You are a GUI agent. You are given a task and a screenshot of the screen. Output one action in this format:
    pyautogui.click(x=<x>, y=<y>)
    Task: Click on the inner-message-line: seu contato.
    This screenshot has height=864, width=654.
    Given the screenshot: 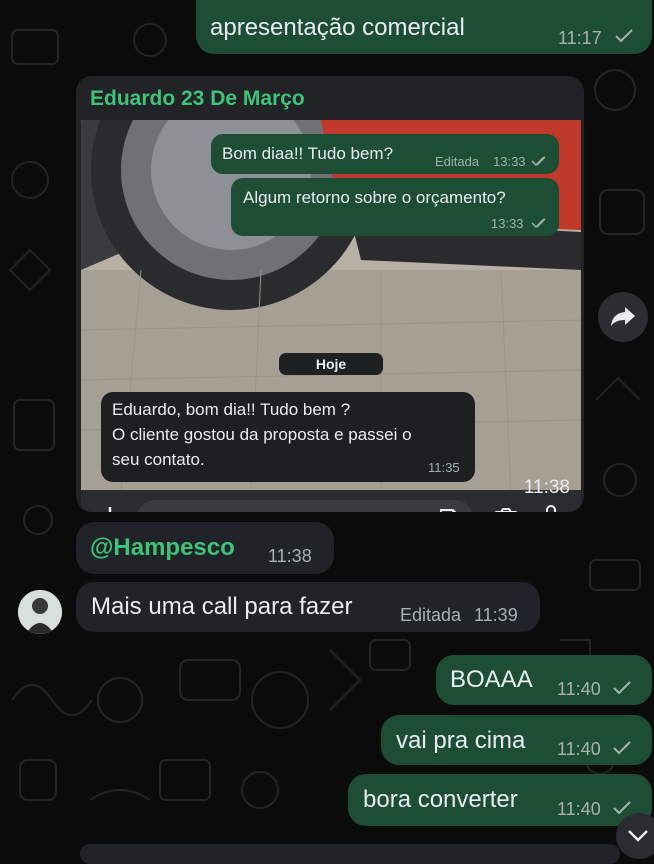 What is the action you would take?
    pyautogui.click(x=158, y=459)
    